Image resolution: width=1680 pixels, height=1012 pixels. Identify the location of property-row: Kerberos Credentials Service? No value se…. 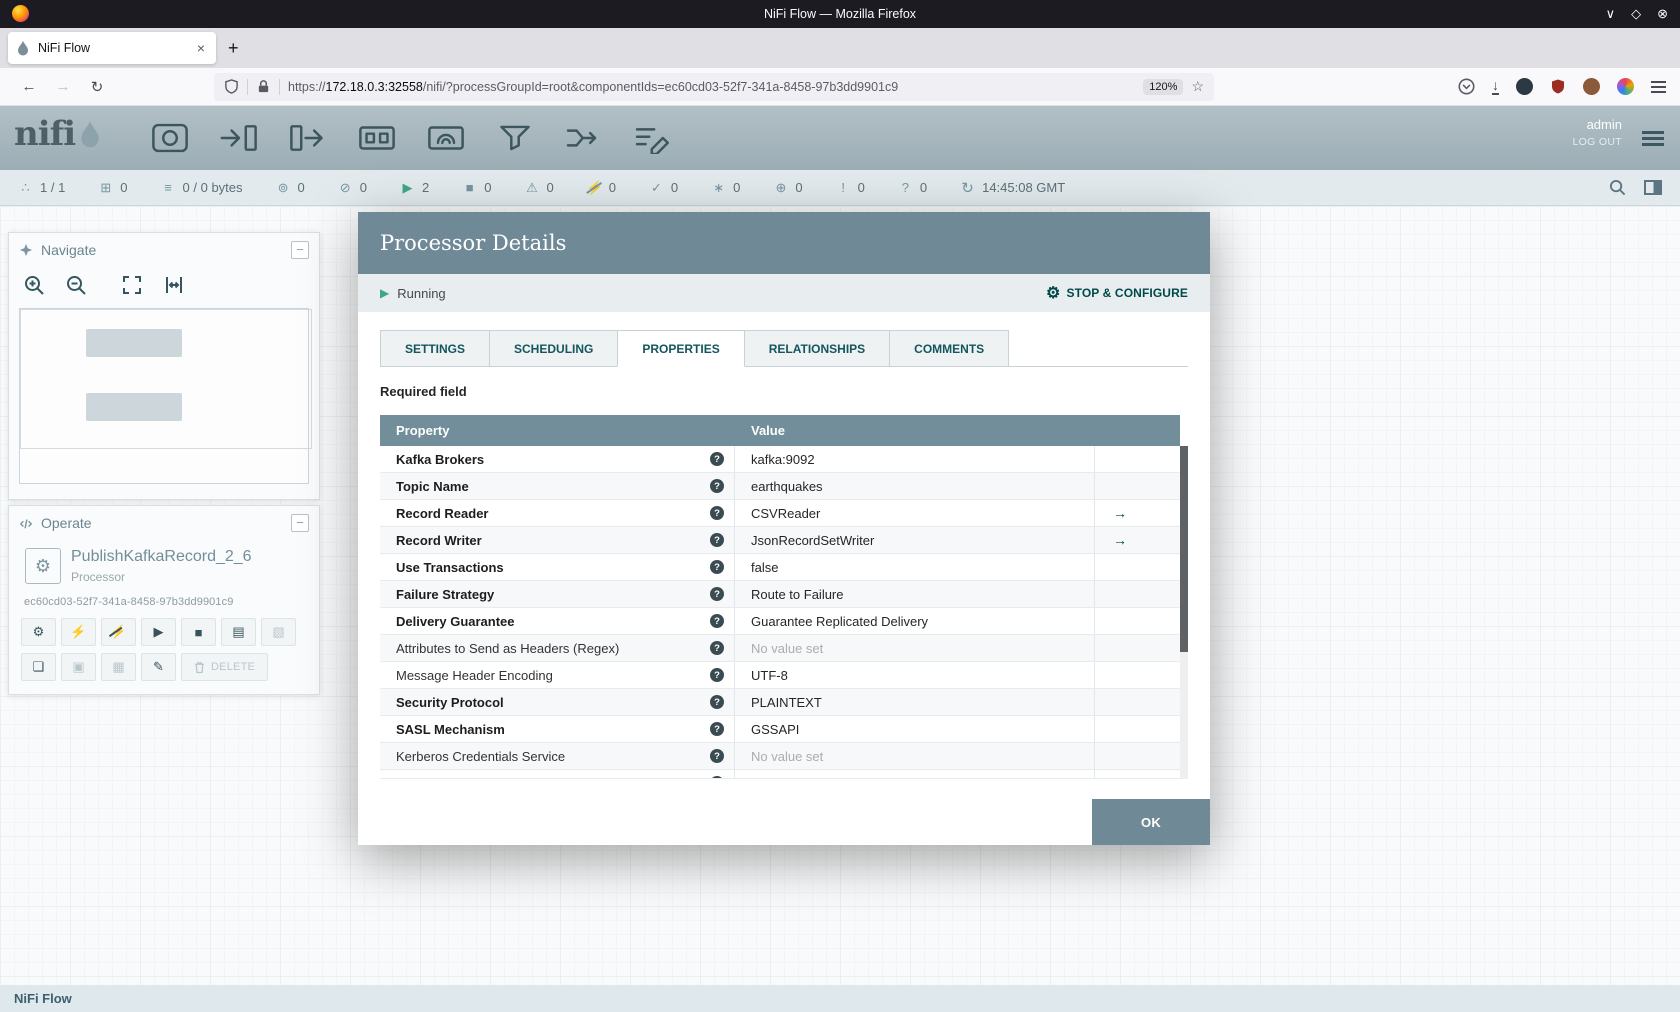
(780, 756).